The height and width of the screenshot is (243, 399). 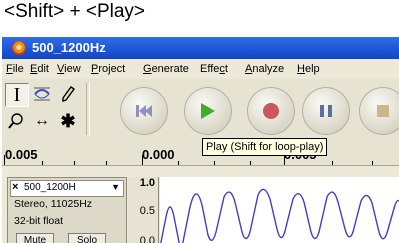 I want to click on audacity-app-icon, so click(x=19, y=48).